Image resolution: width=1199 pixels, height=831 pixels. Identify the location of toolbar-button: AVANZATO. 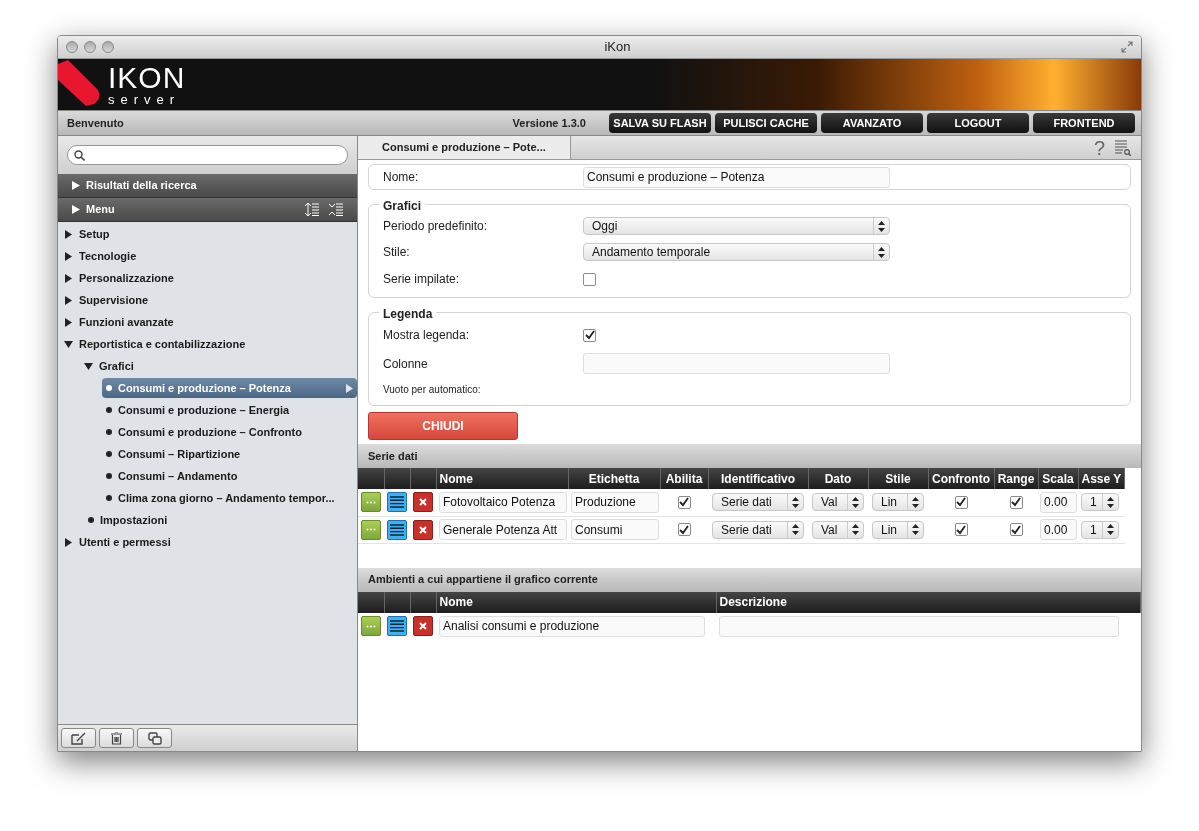
(872, 123).